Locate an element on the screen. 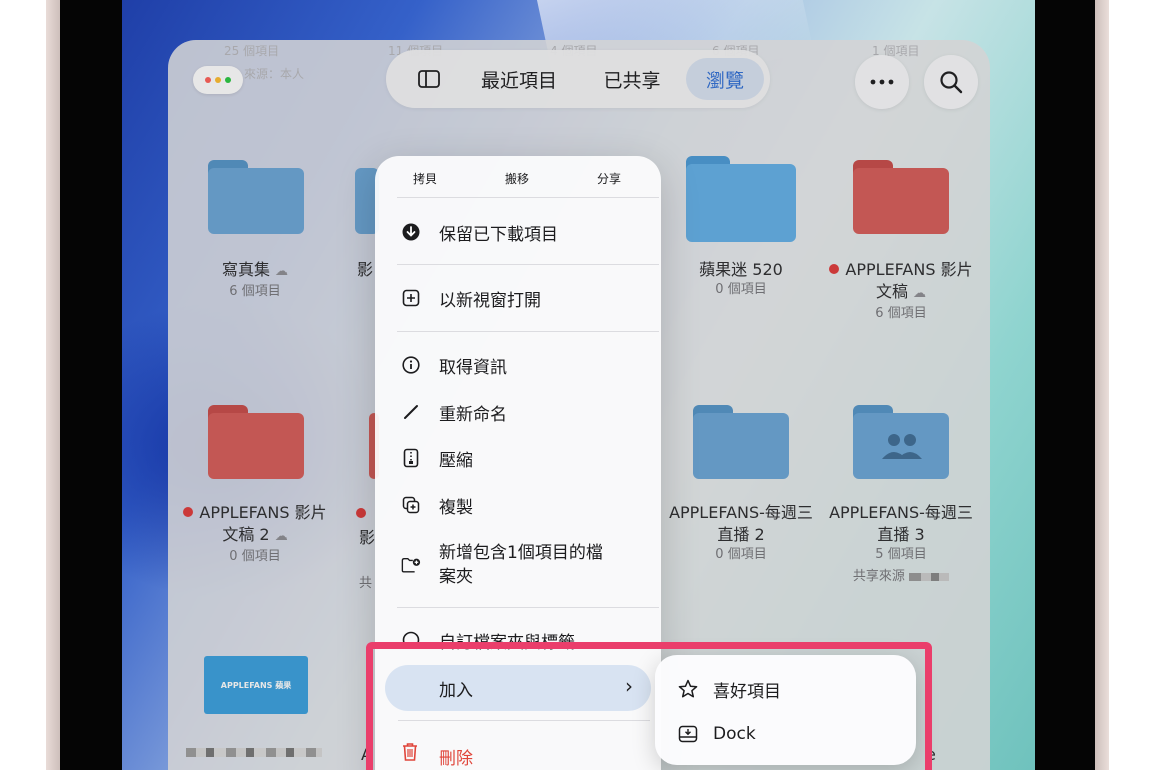  search-button is located at coordinates (951, 82).